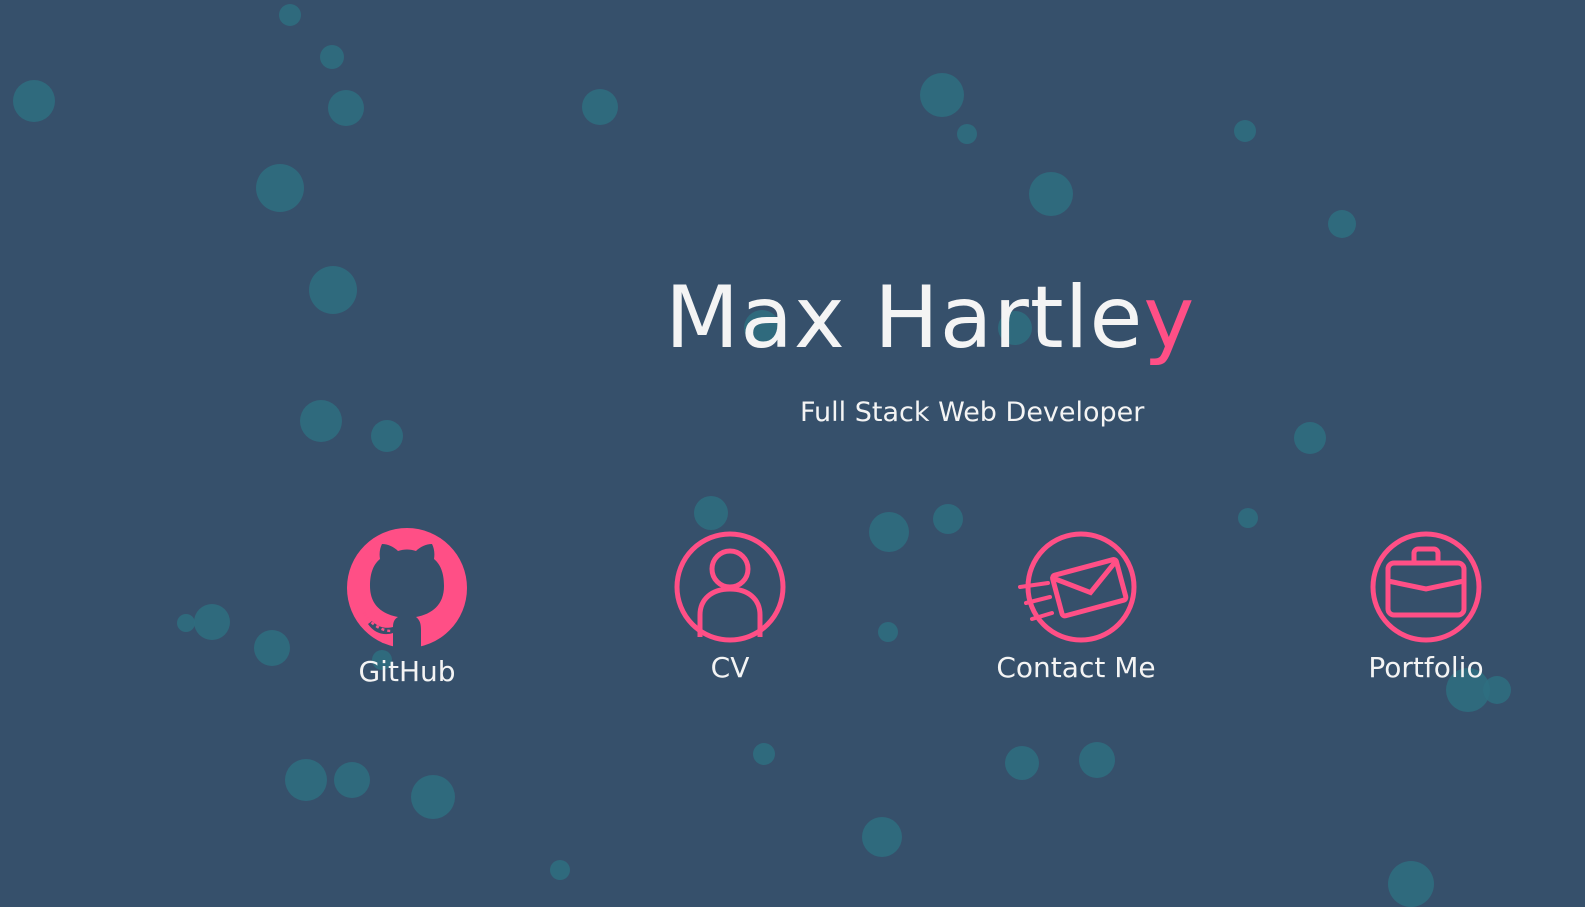 This screenshot has height=907, width=1585. I want to click on hero-name-main: Max Hartle, so click(904, 318).